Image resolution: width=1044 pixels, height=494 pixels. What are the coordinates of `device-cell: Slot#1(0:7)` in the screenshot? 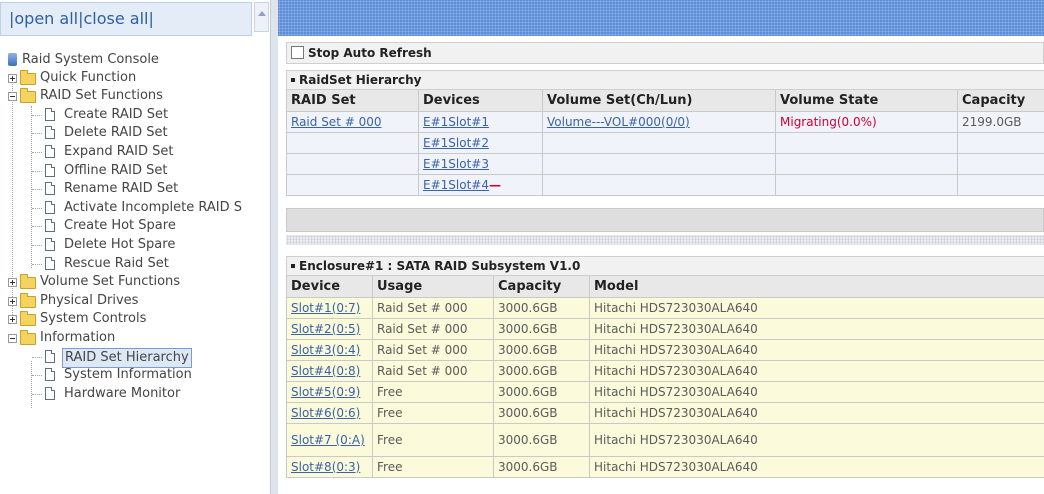 It's located at (329, 308).